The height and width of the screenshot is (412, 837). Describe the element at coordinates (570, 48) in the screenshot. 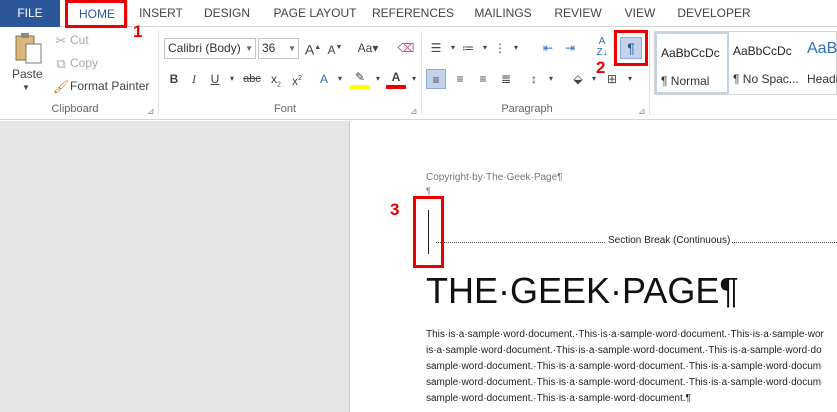

I see `increase-indent-icon: ⇥` at that location.